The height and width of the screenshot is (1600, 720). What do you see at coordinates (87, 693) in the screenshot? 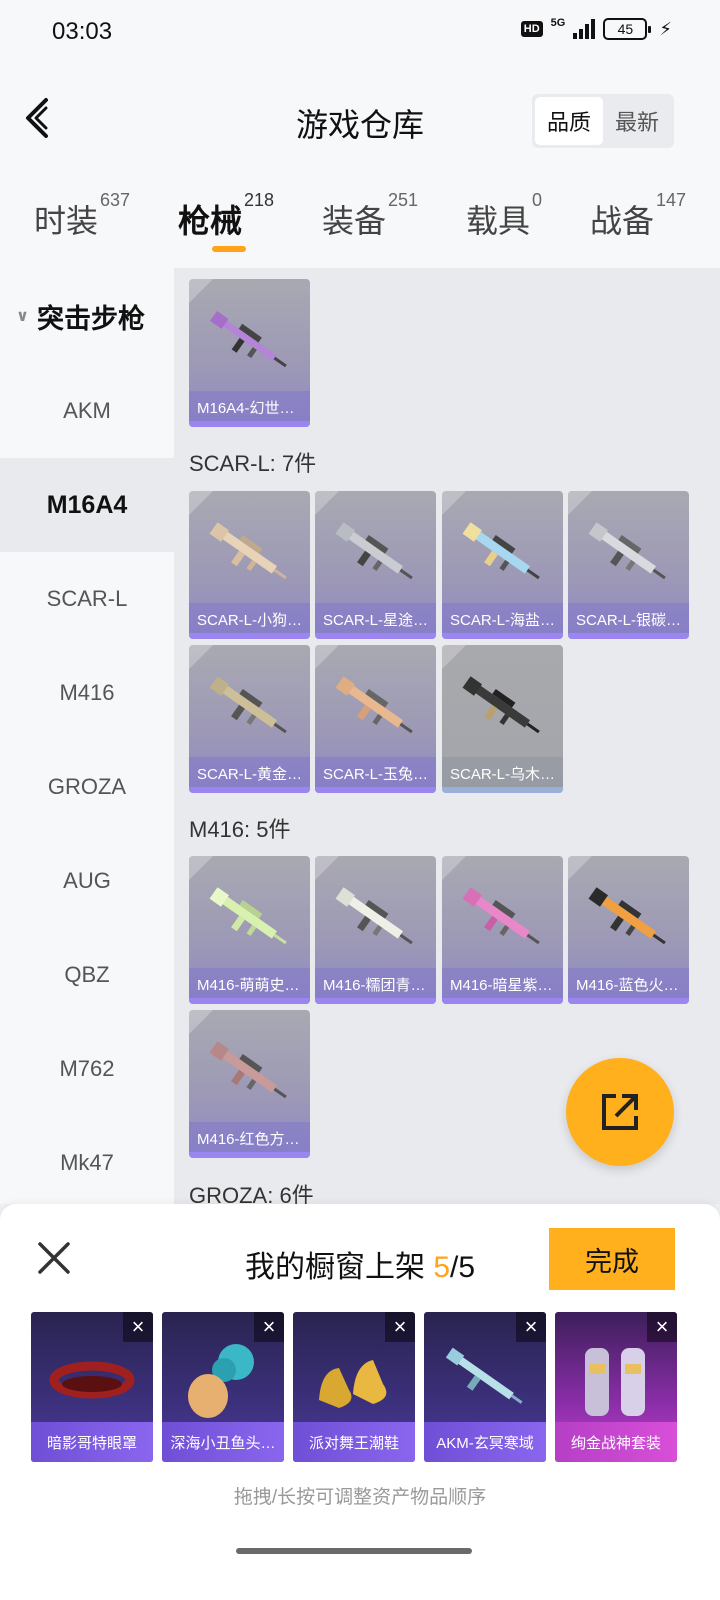
I see `sidebar-item-m416: M416` at bounding box center [87, 693].